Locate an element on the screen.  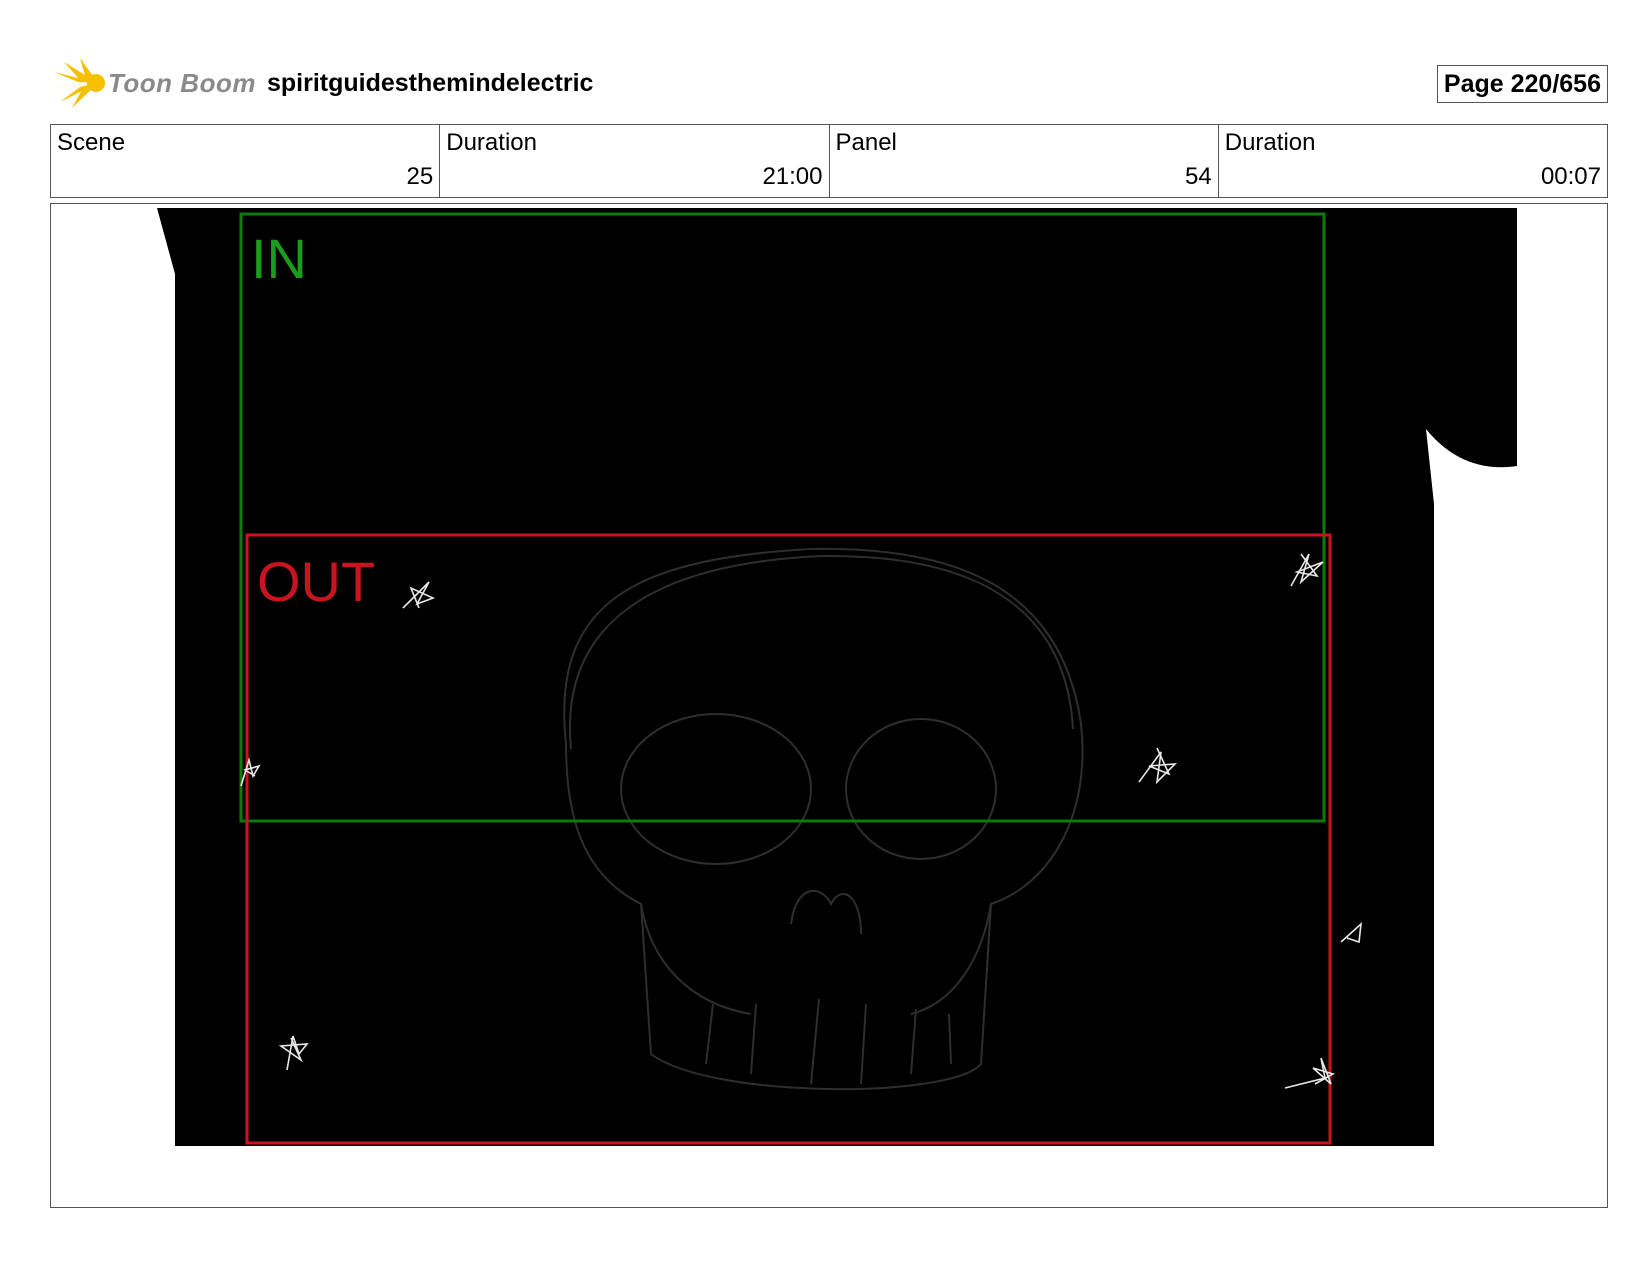
logo-text: Toon Boom is located at coordinates (182, 83).